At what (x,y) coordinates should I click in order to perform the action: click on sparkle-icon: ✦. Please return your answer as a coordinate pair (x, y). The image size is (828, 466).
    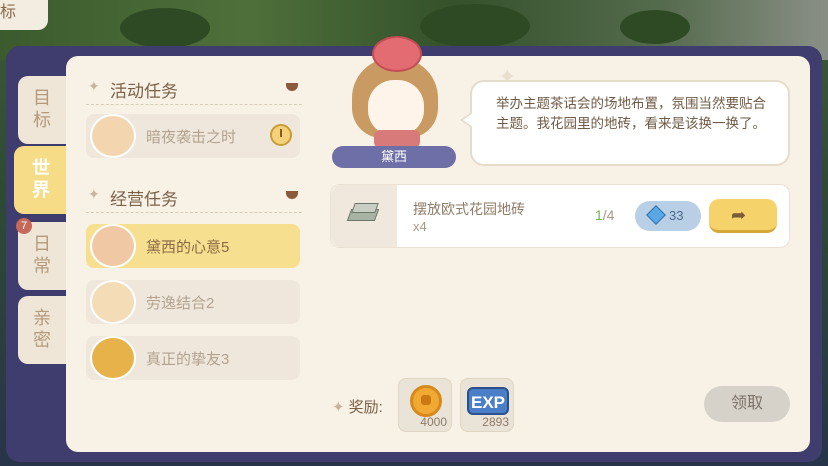
    Looking at the image, I should click on (338, 407).